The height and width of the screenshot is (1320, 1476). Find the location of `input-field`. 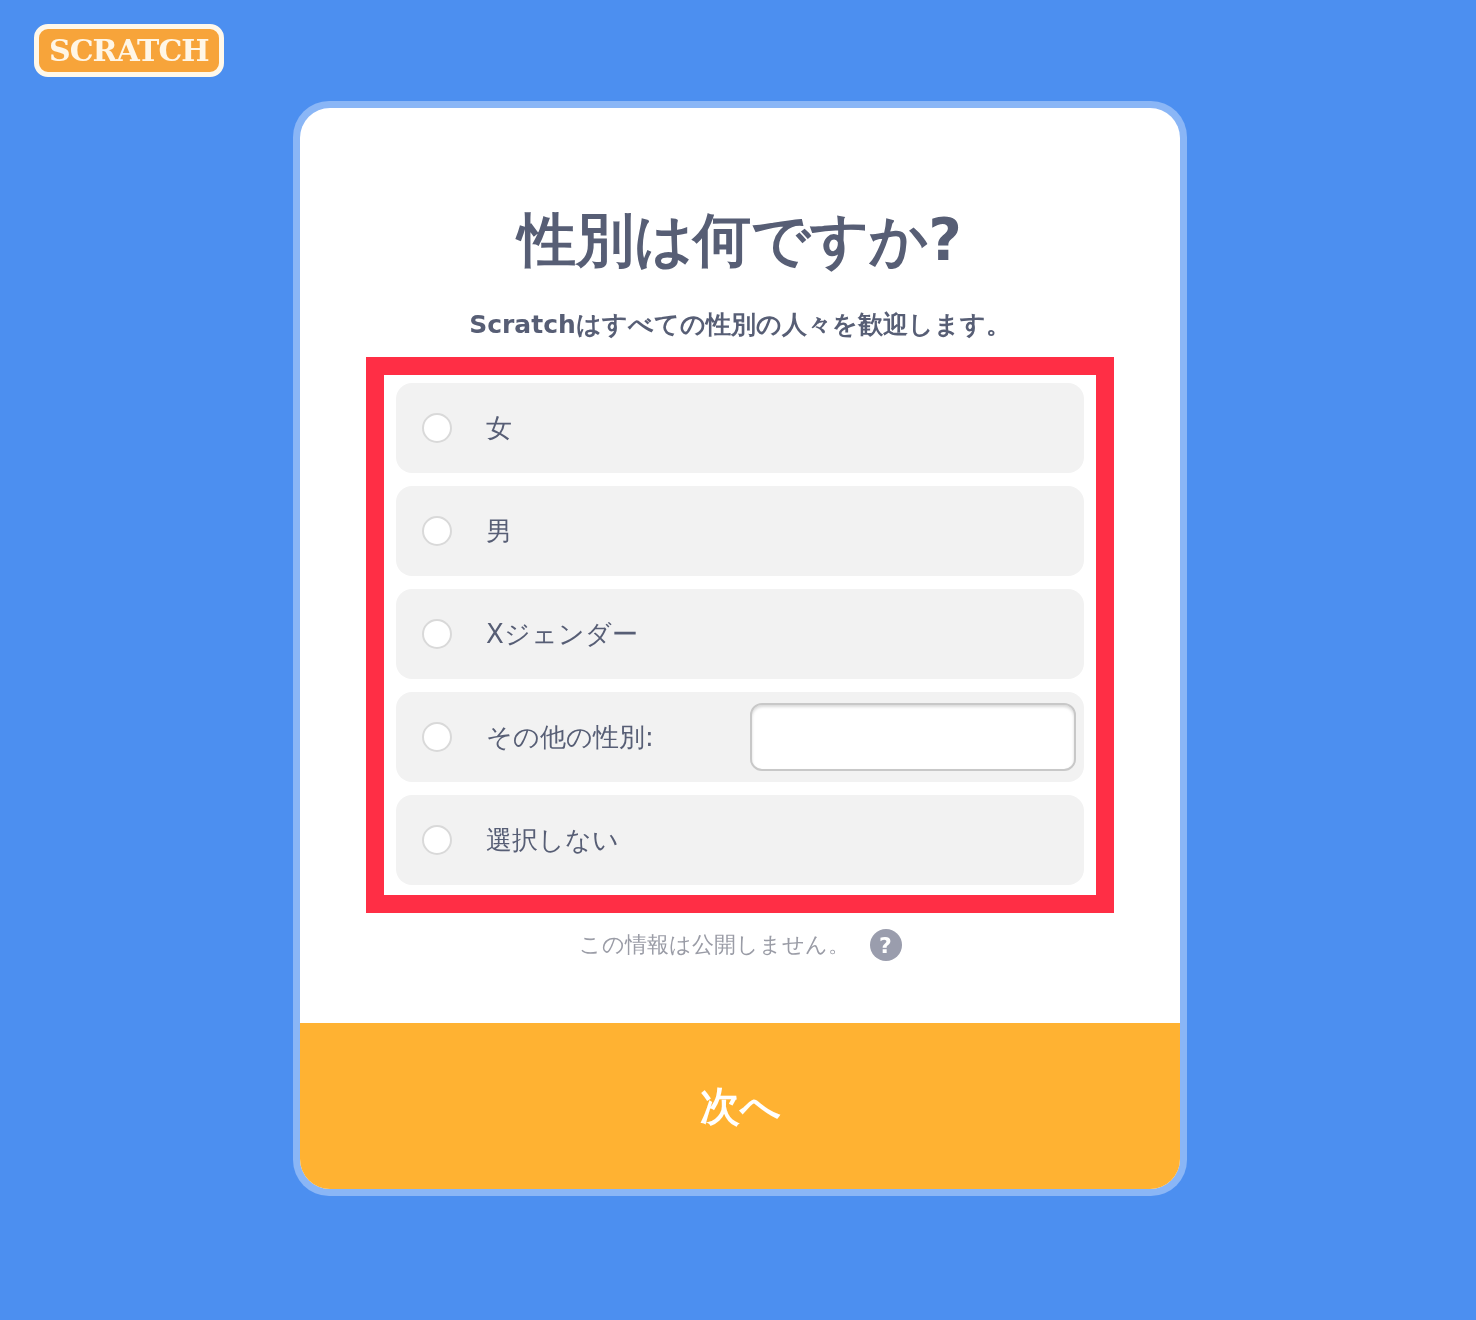

input-field is located at coordinates (913, 737).